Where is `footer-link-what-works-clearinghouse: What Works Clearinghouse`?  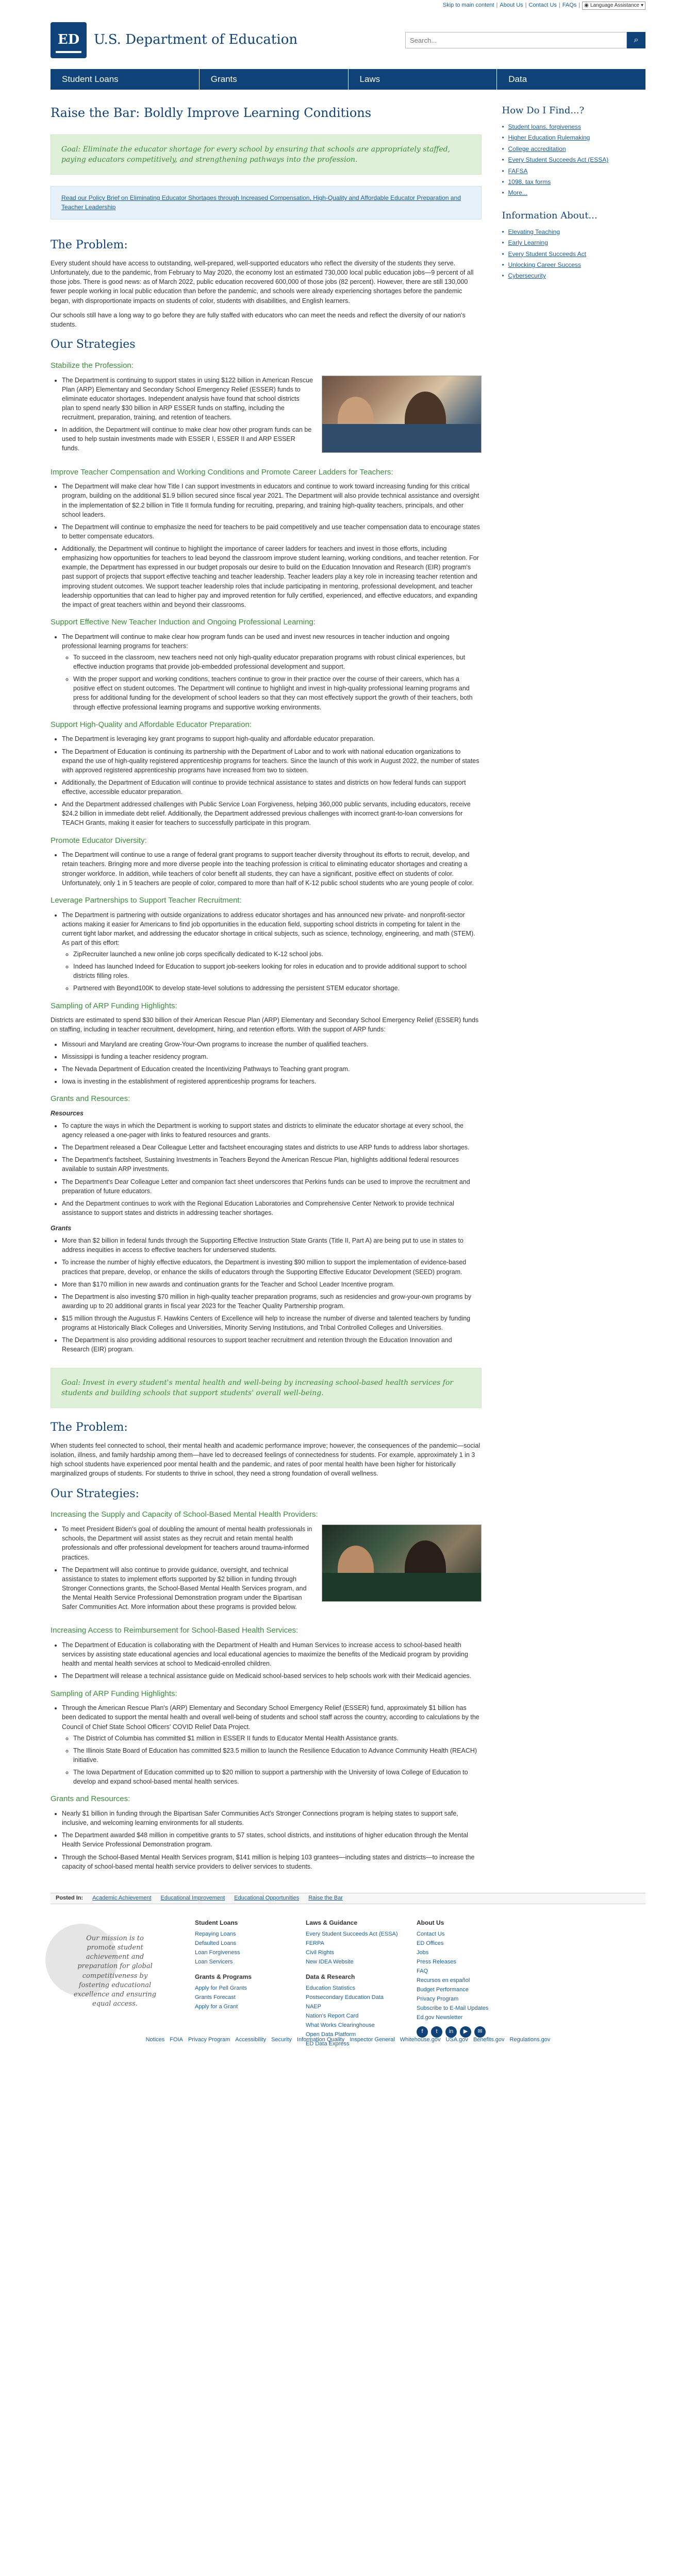 footer-link-what-works-clearinghouse: What Works Clearinghouse is located at coordinates (362, 2026).